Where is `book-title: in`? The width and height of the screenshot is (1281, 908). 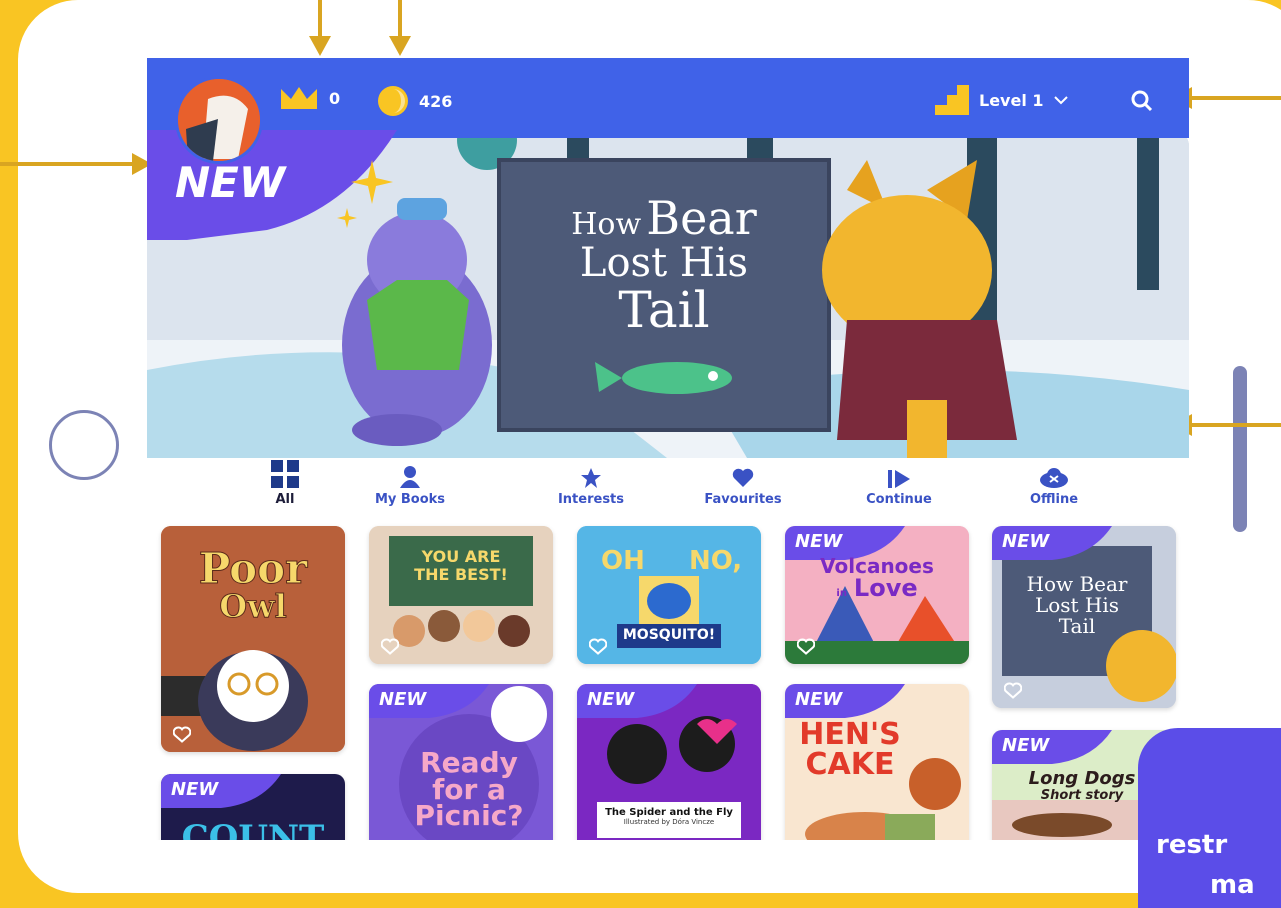 book-title: in is located at coordinates (841, 593).